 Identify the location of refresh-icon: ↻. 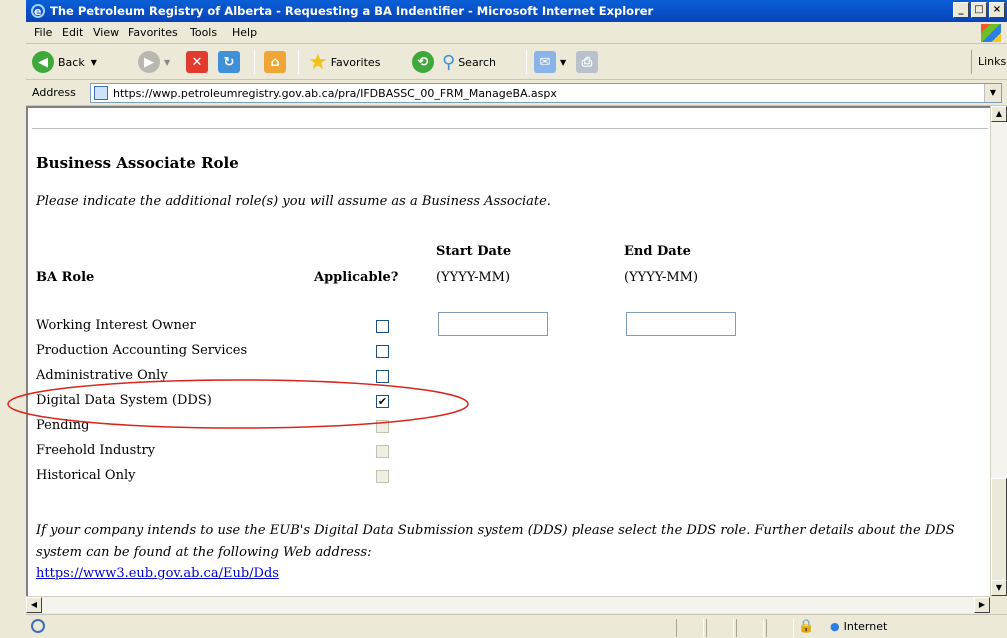
(229, 62).